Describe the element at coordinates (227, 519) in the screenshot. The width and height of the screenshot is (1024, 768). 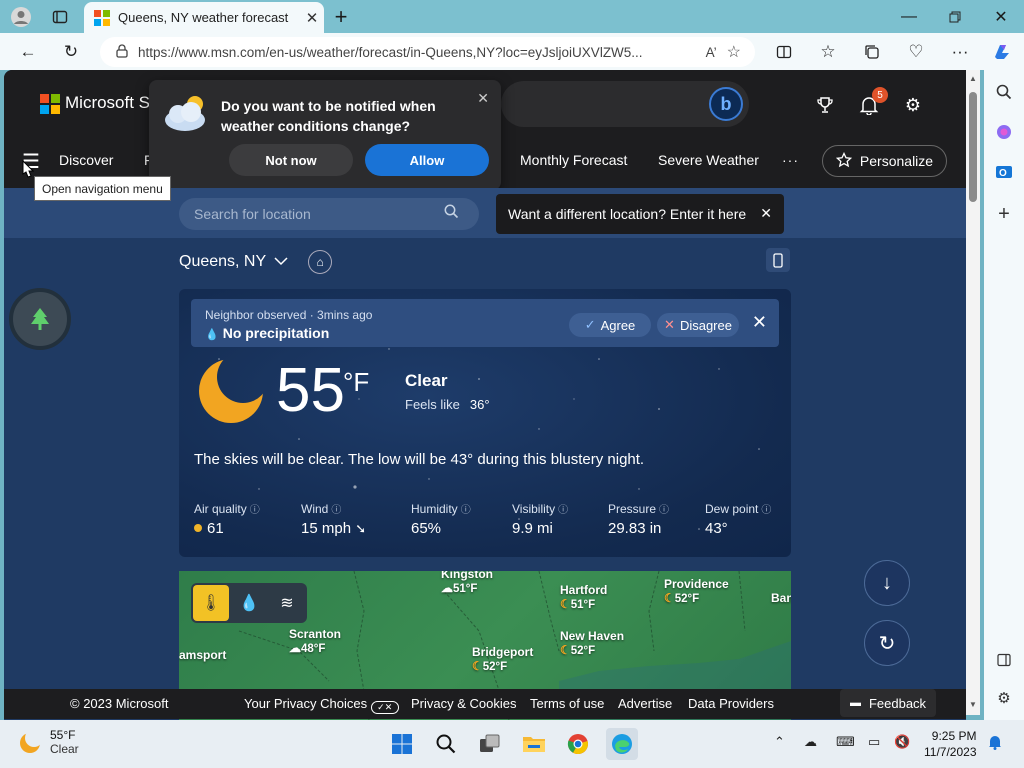
I see `metric-air-quality: Air quality ⓘ 61` at that location.